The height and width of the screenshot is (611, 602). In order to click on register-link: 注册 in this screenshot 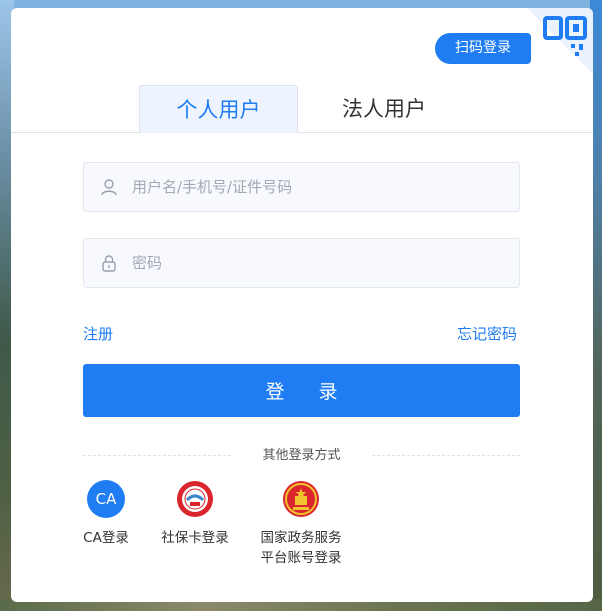, I will do `click(98, 333)`.